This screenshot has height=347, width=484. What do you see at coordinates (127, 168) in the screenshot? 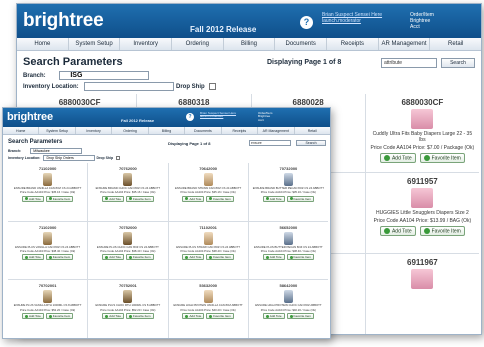
I see `product-code: 70762000` at bounding box center [127, 168].